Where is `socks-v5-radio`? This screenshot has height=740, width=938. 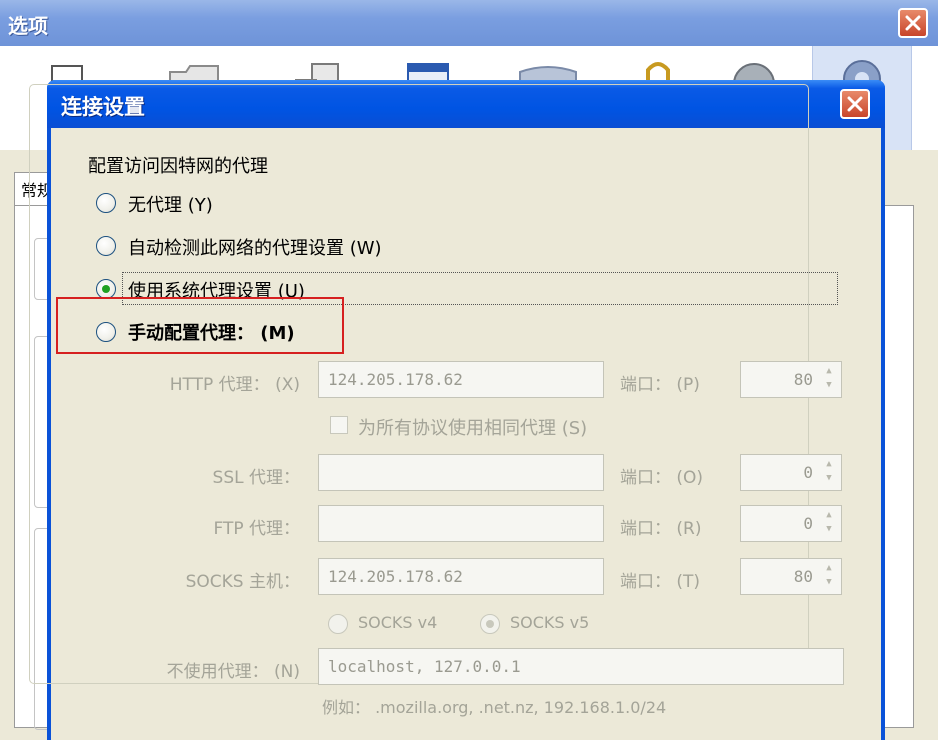 socks-v5-radio is located at coordinates (490, 624).